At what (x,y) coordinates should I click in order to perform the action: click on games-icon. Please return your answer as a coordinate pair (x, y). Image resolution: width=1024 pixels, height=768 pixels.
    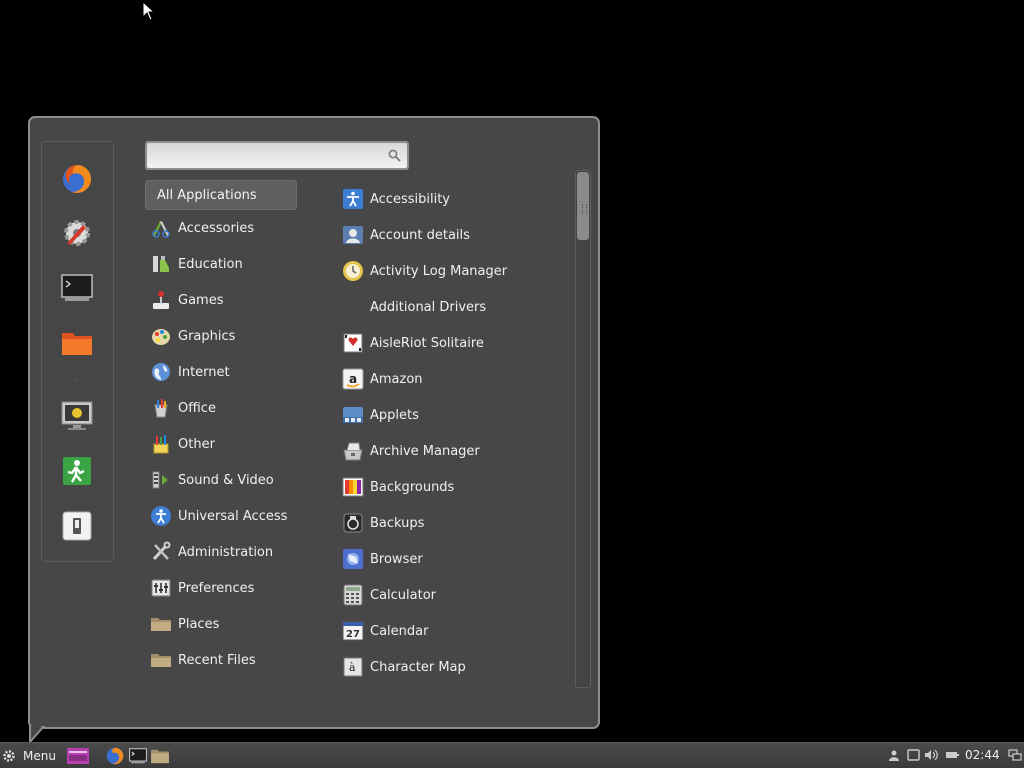
    Looking at the image, I should click on (161, 300).